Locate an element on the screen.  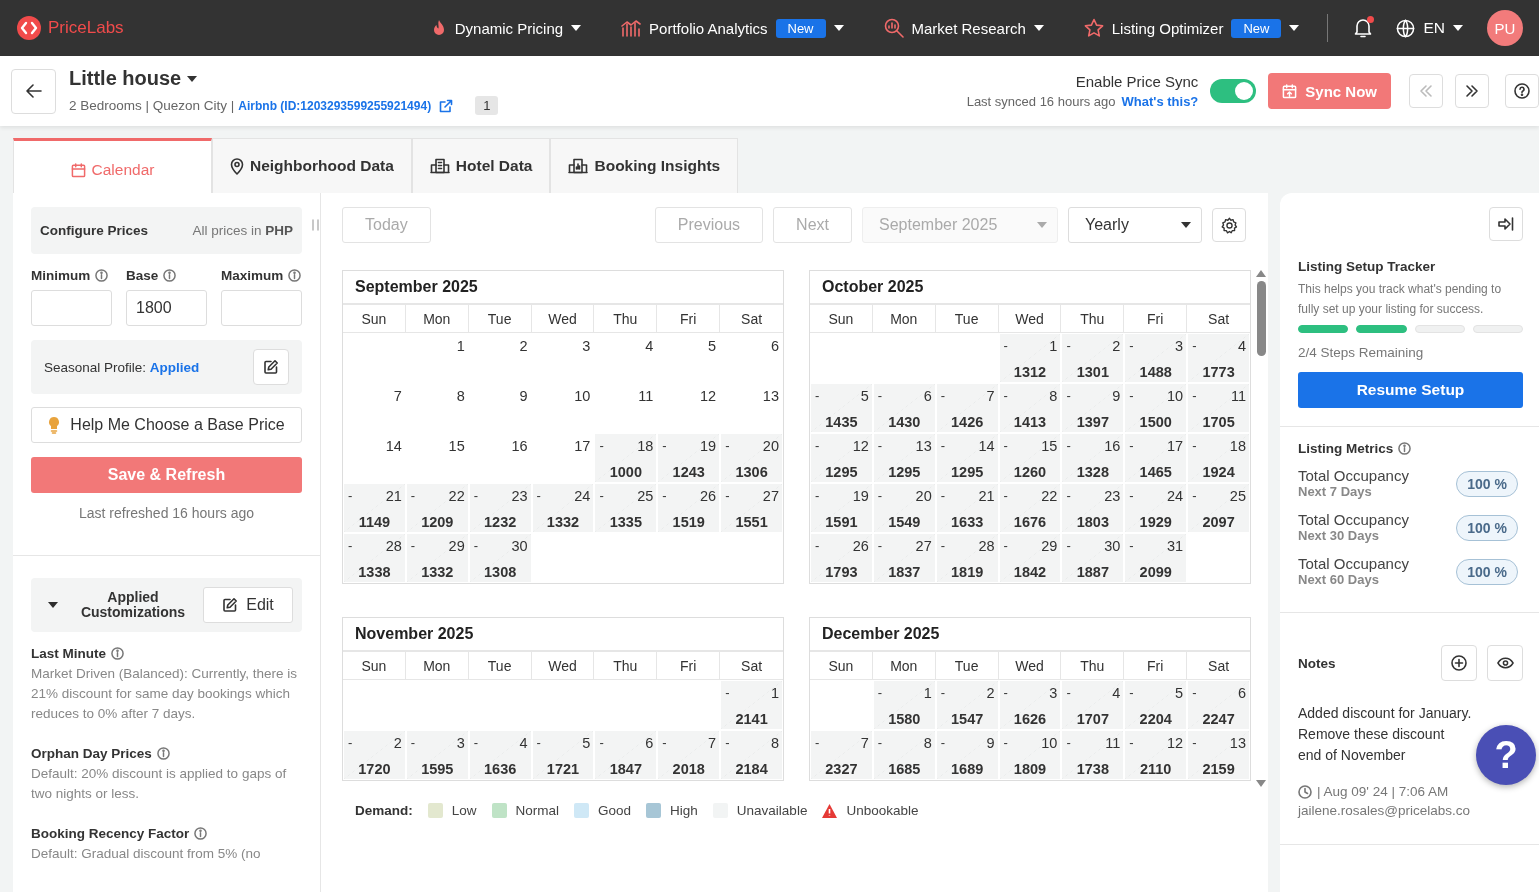
day-cell: - 28 1819 is located at coordinates (967, 558).